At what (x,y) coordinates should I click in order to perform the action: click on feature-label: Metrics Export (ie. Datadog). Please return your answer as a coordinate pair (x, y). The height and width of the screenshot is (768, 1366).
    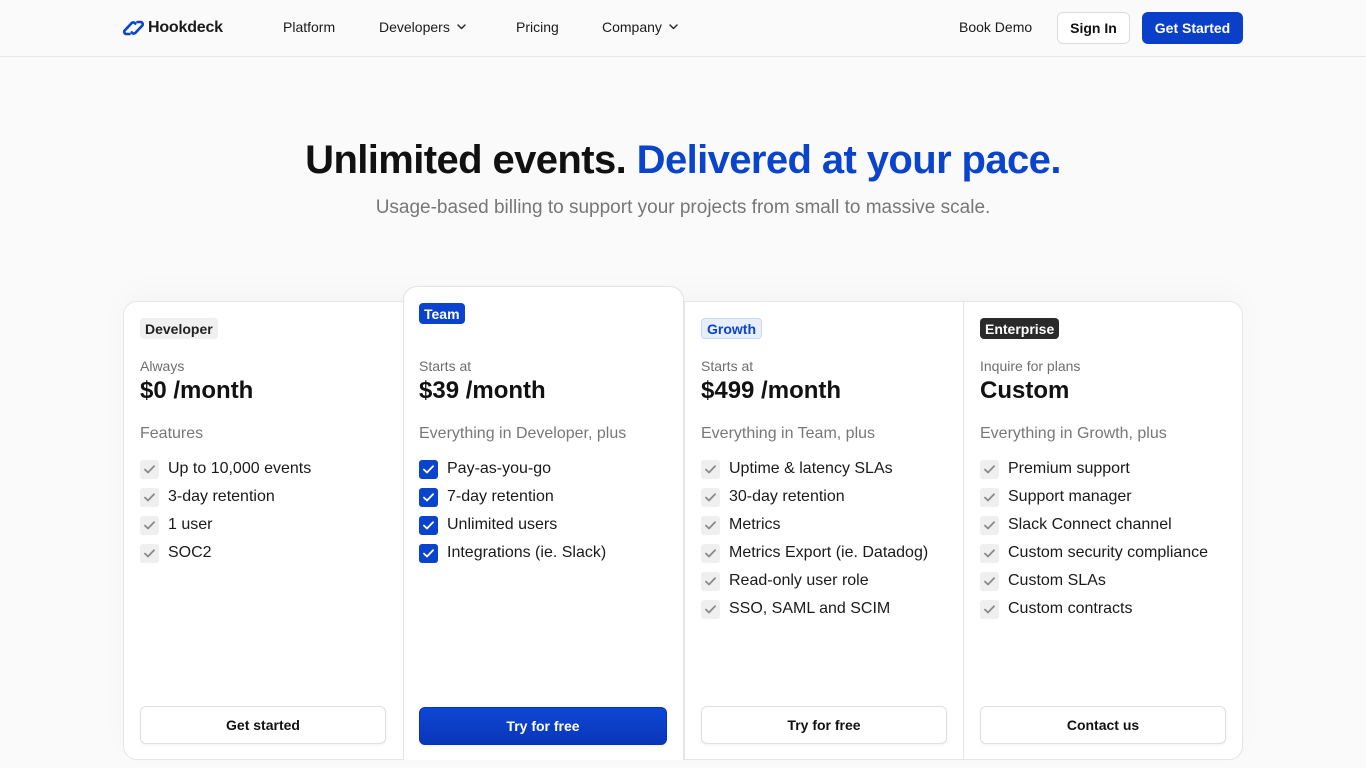
    Looking at the image, I should click on (829, 552).